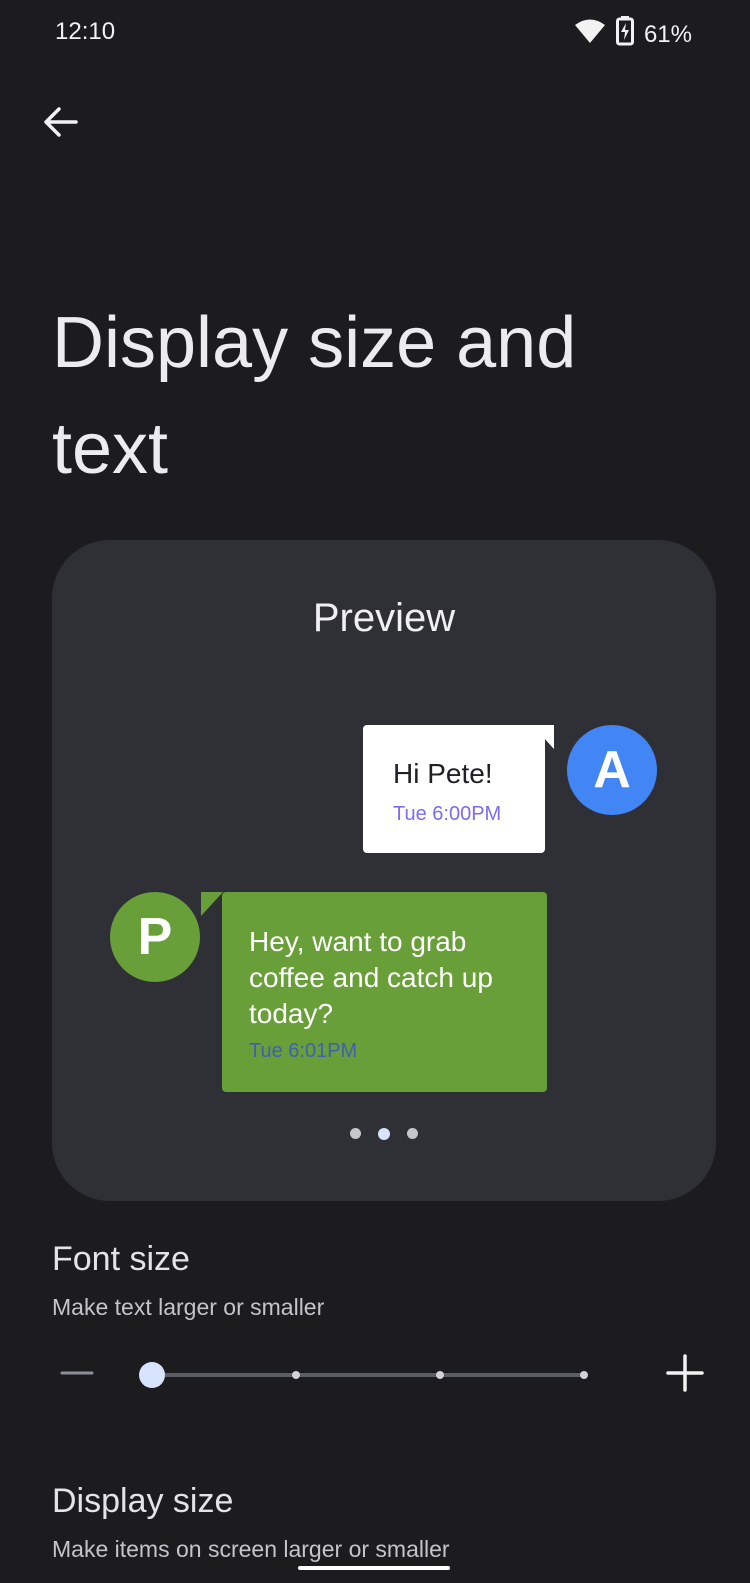 Image resolution: width=750 pixels, height=1583 pixels. What do you see at coordinates (85, 31) in the screenshot?
I see `status-time: 12:10` at bounding box center [85, 31].